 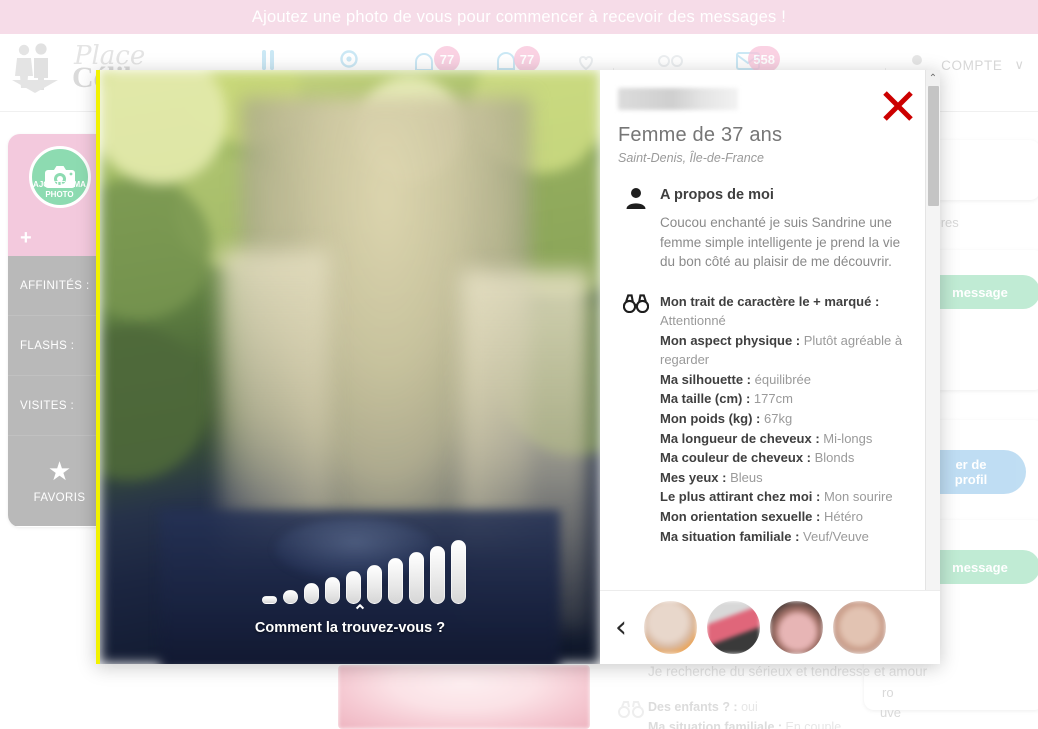 What do you see at coordinates (464, 697) in the screenshot?
I see `bg-profile-photo` at bounding box center [464, 697].